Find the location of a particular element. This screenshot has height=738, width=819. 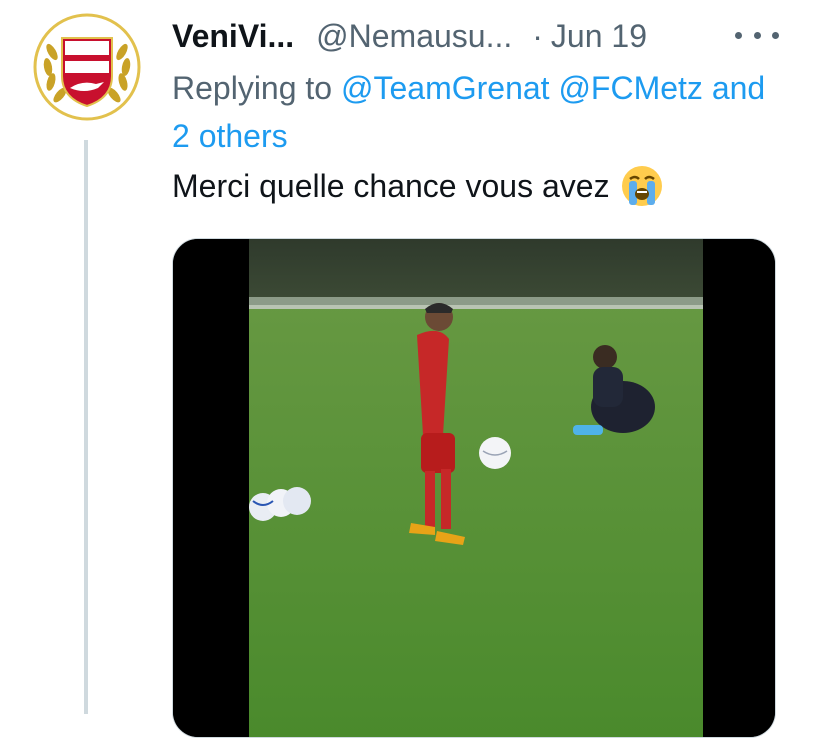

tweet-body: Merci quelle chance vous avez is located at coordinates (391, 186).